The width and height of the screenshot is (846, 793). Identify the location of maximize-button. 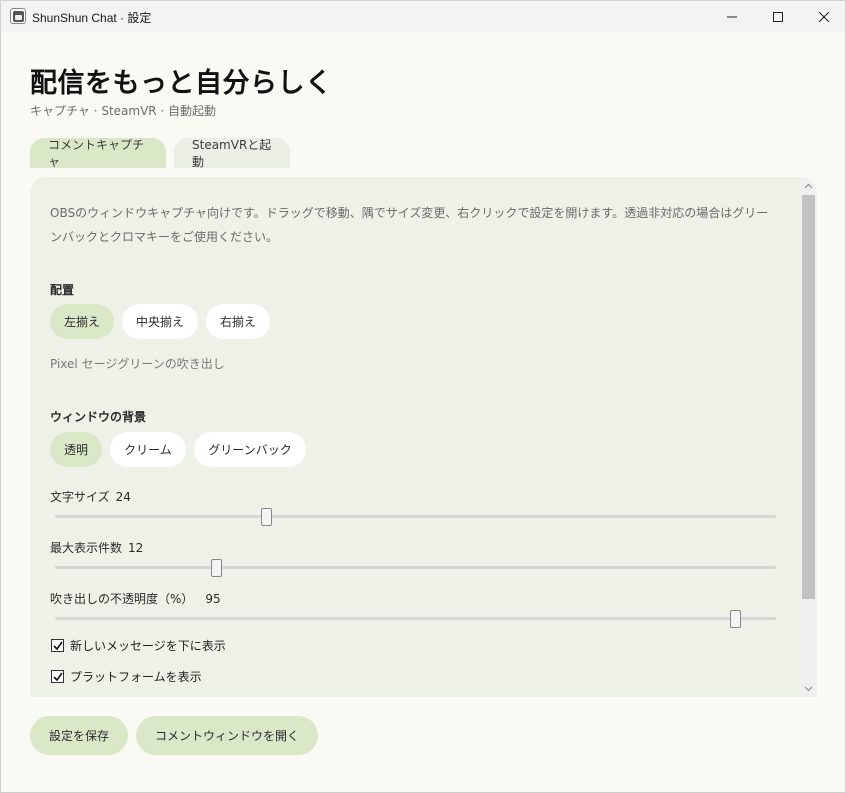
(778, 16).